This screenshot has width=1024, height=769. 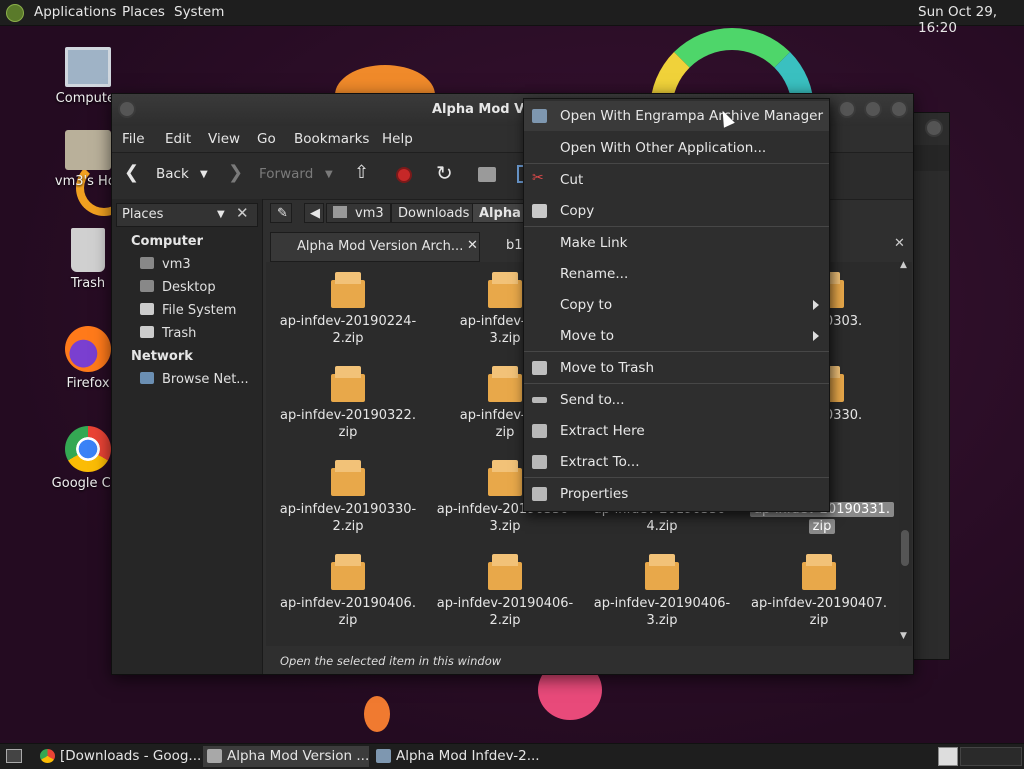 I want to click on menu-item-move-to-trash: Move to Trash, so click(x=676, y=368).